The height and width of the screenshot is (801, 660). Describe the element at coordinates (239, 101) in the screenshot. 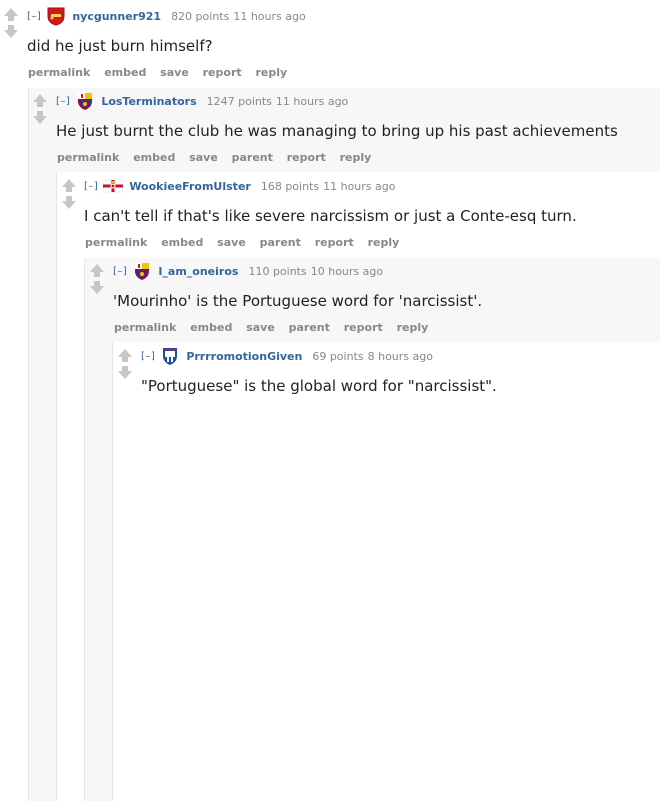

I see `score: 1247 points` at that location.